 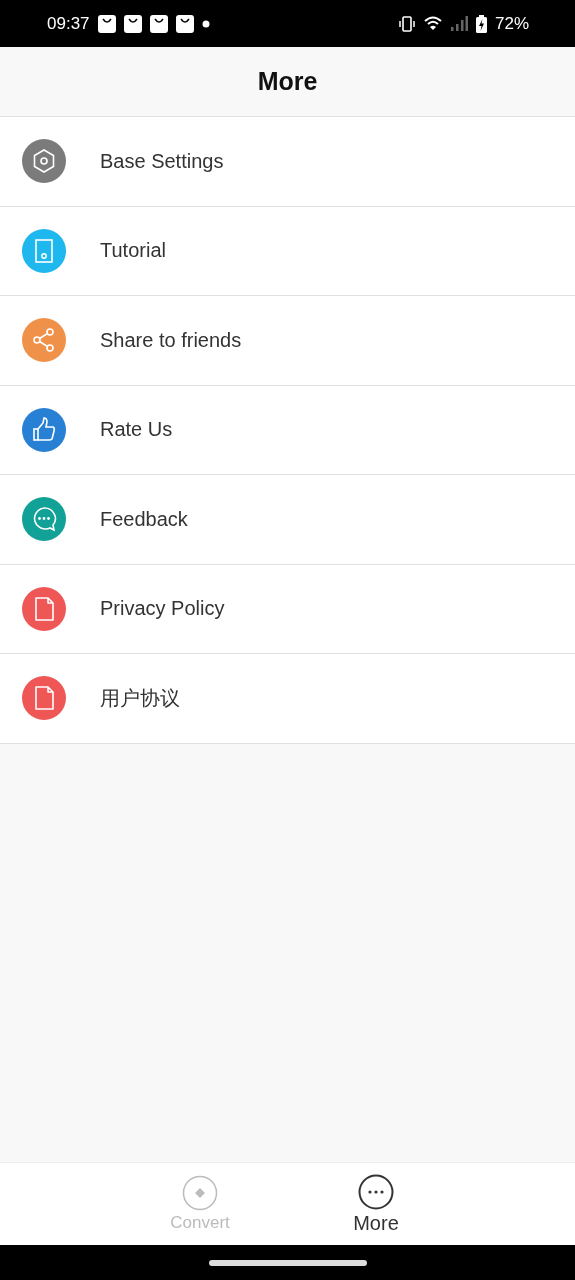 I want to click on battery-charging-icon, so click(x=481, y=23).